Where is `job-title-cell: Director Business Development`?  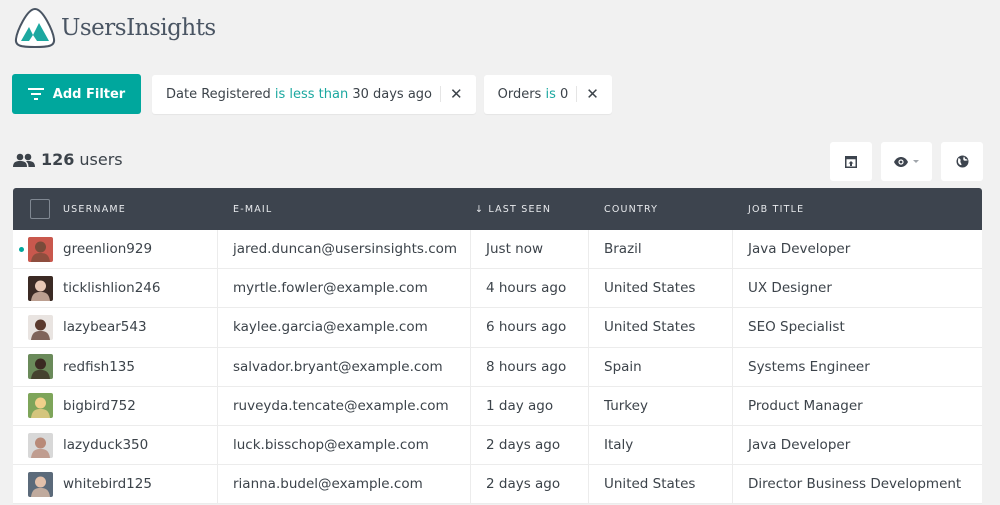
job-title-cell: Director Business Development is located at coordinates (857, 484).